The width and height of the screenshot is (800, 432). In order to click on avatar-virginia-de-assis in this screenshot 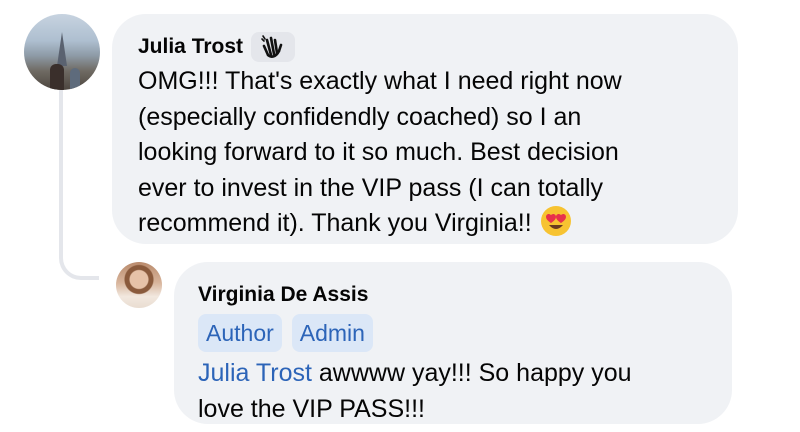, I will do `click(139, 285)`.